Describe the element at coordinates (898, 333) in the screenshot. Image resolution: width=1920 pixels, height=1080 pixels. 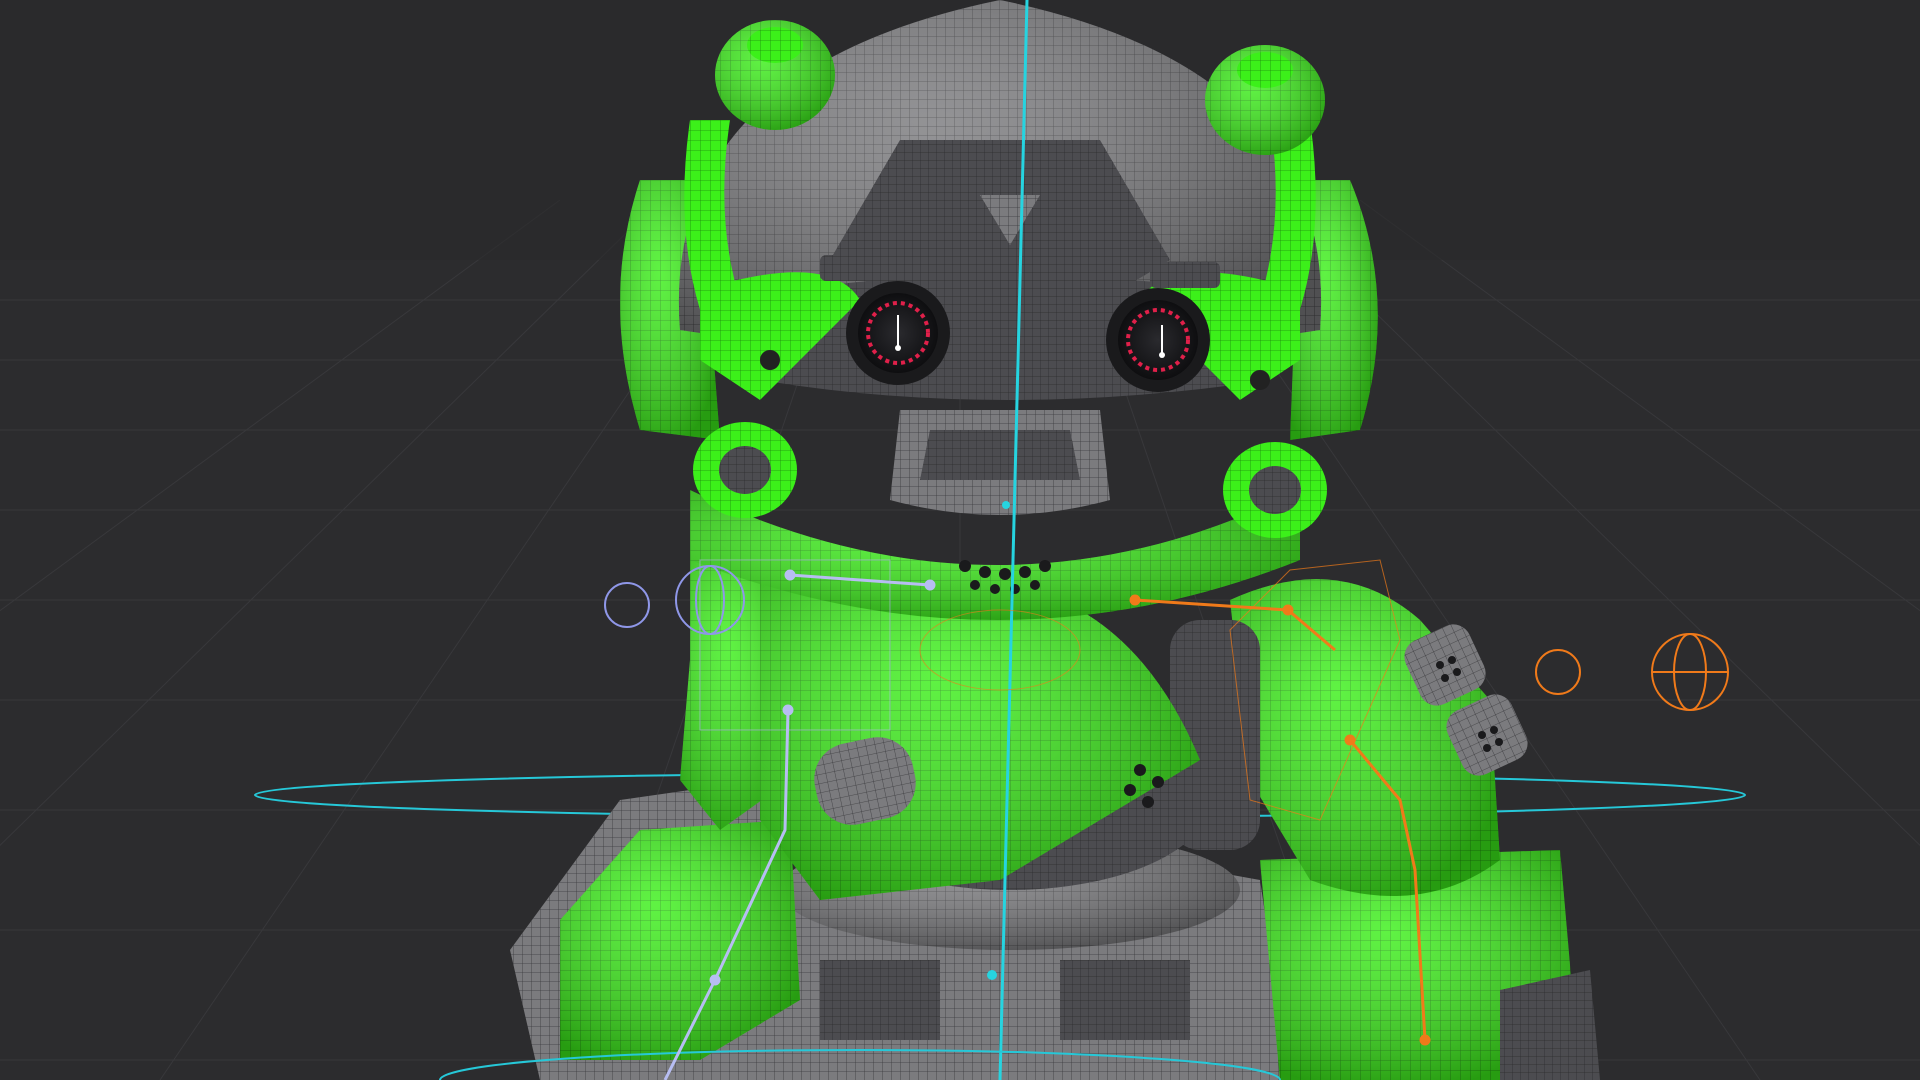
I see `robot-left-eye` at that location.